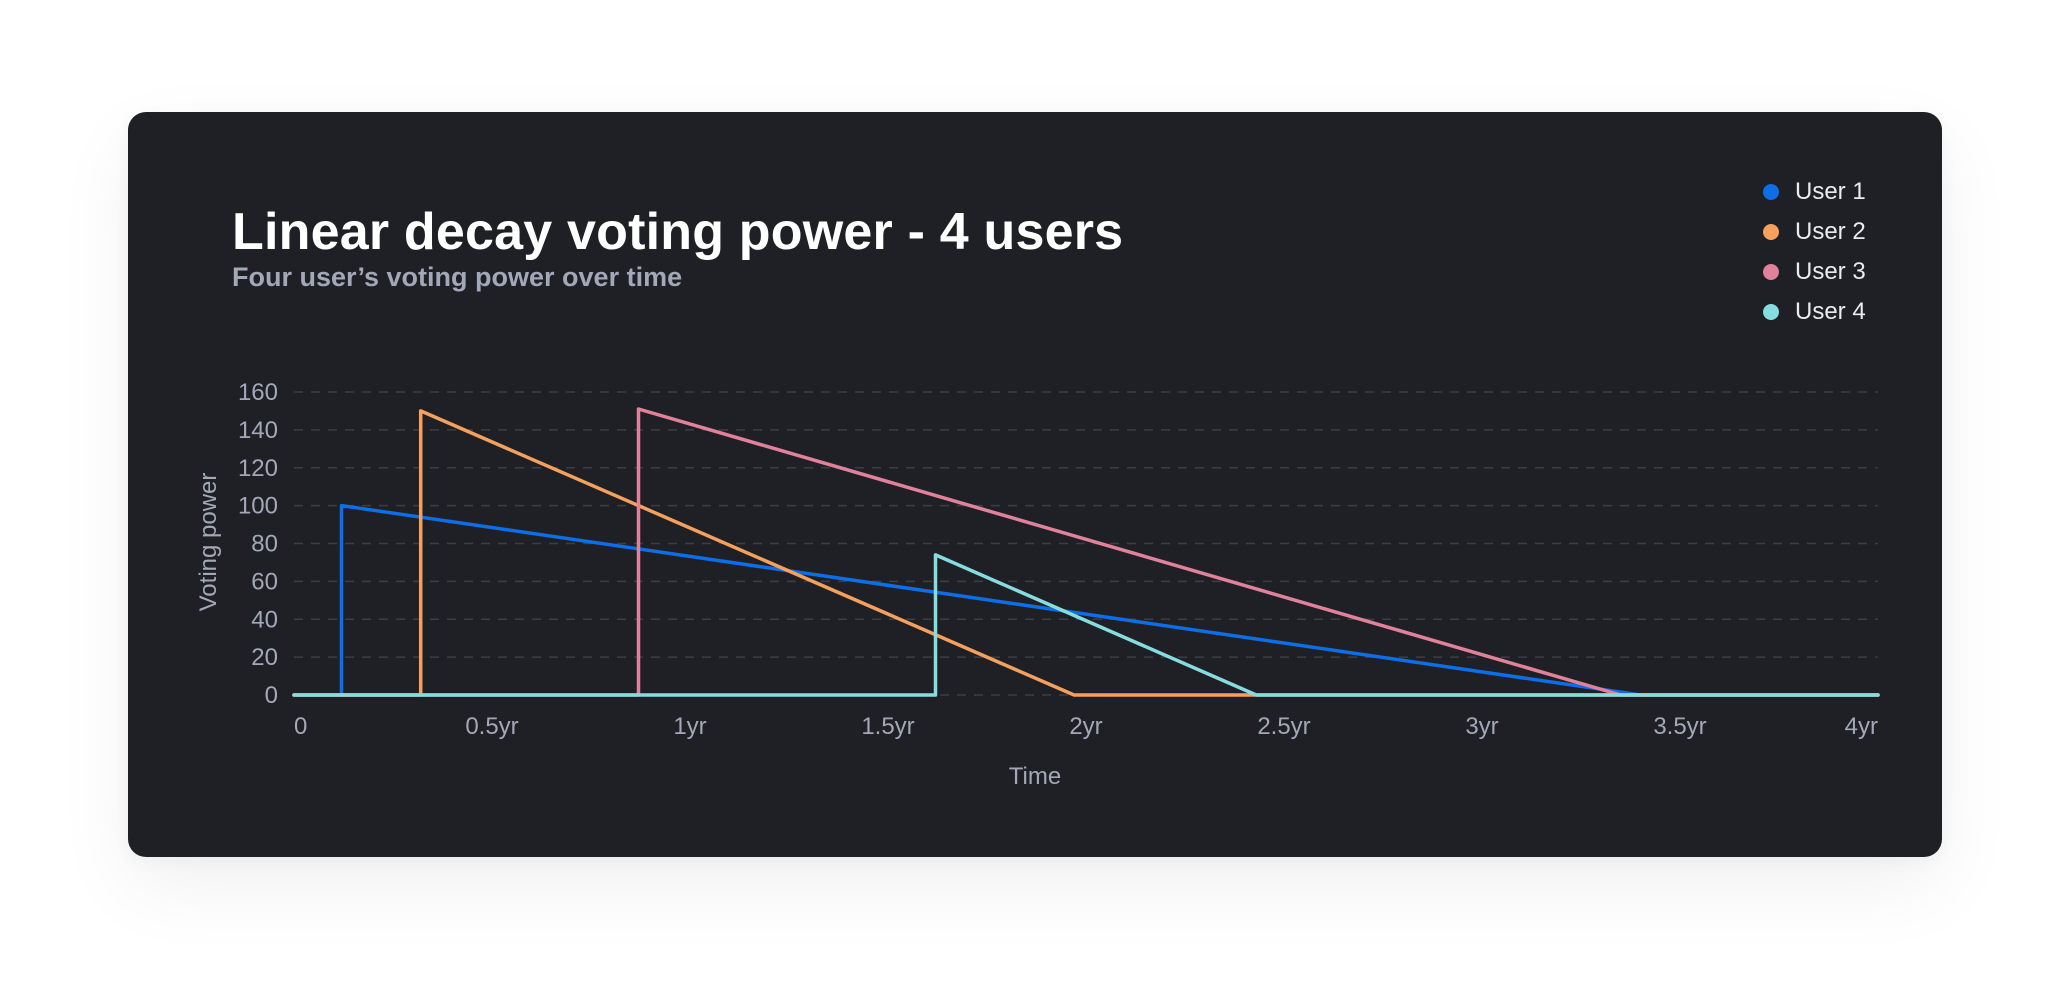  I want to click on x-axis-label: Time, so click(1035, 776).